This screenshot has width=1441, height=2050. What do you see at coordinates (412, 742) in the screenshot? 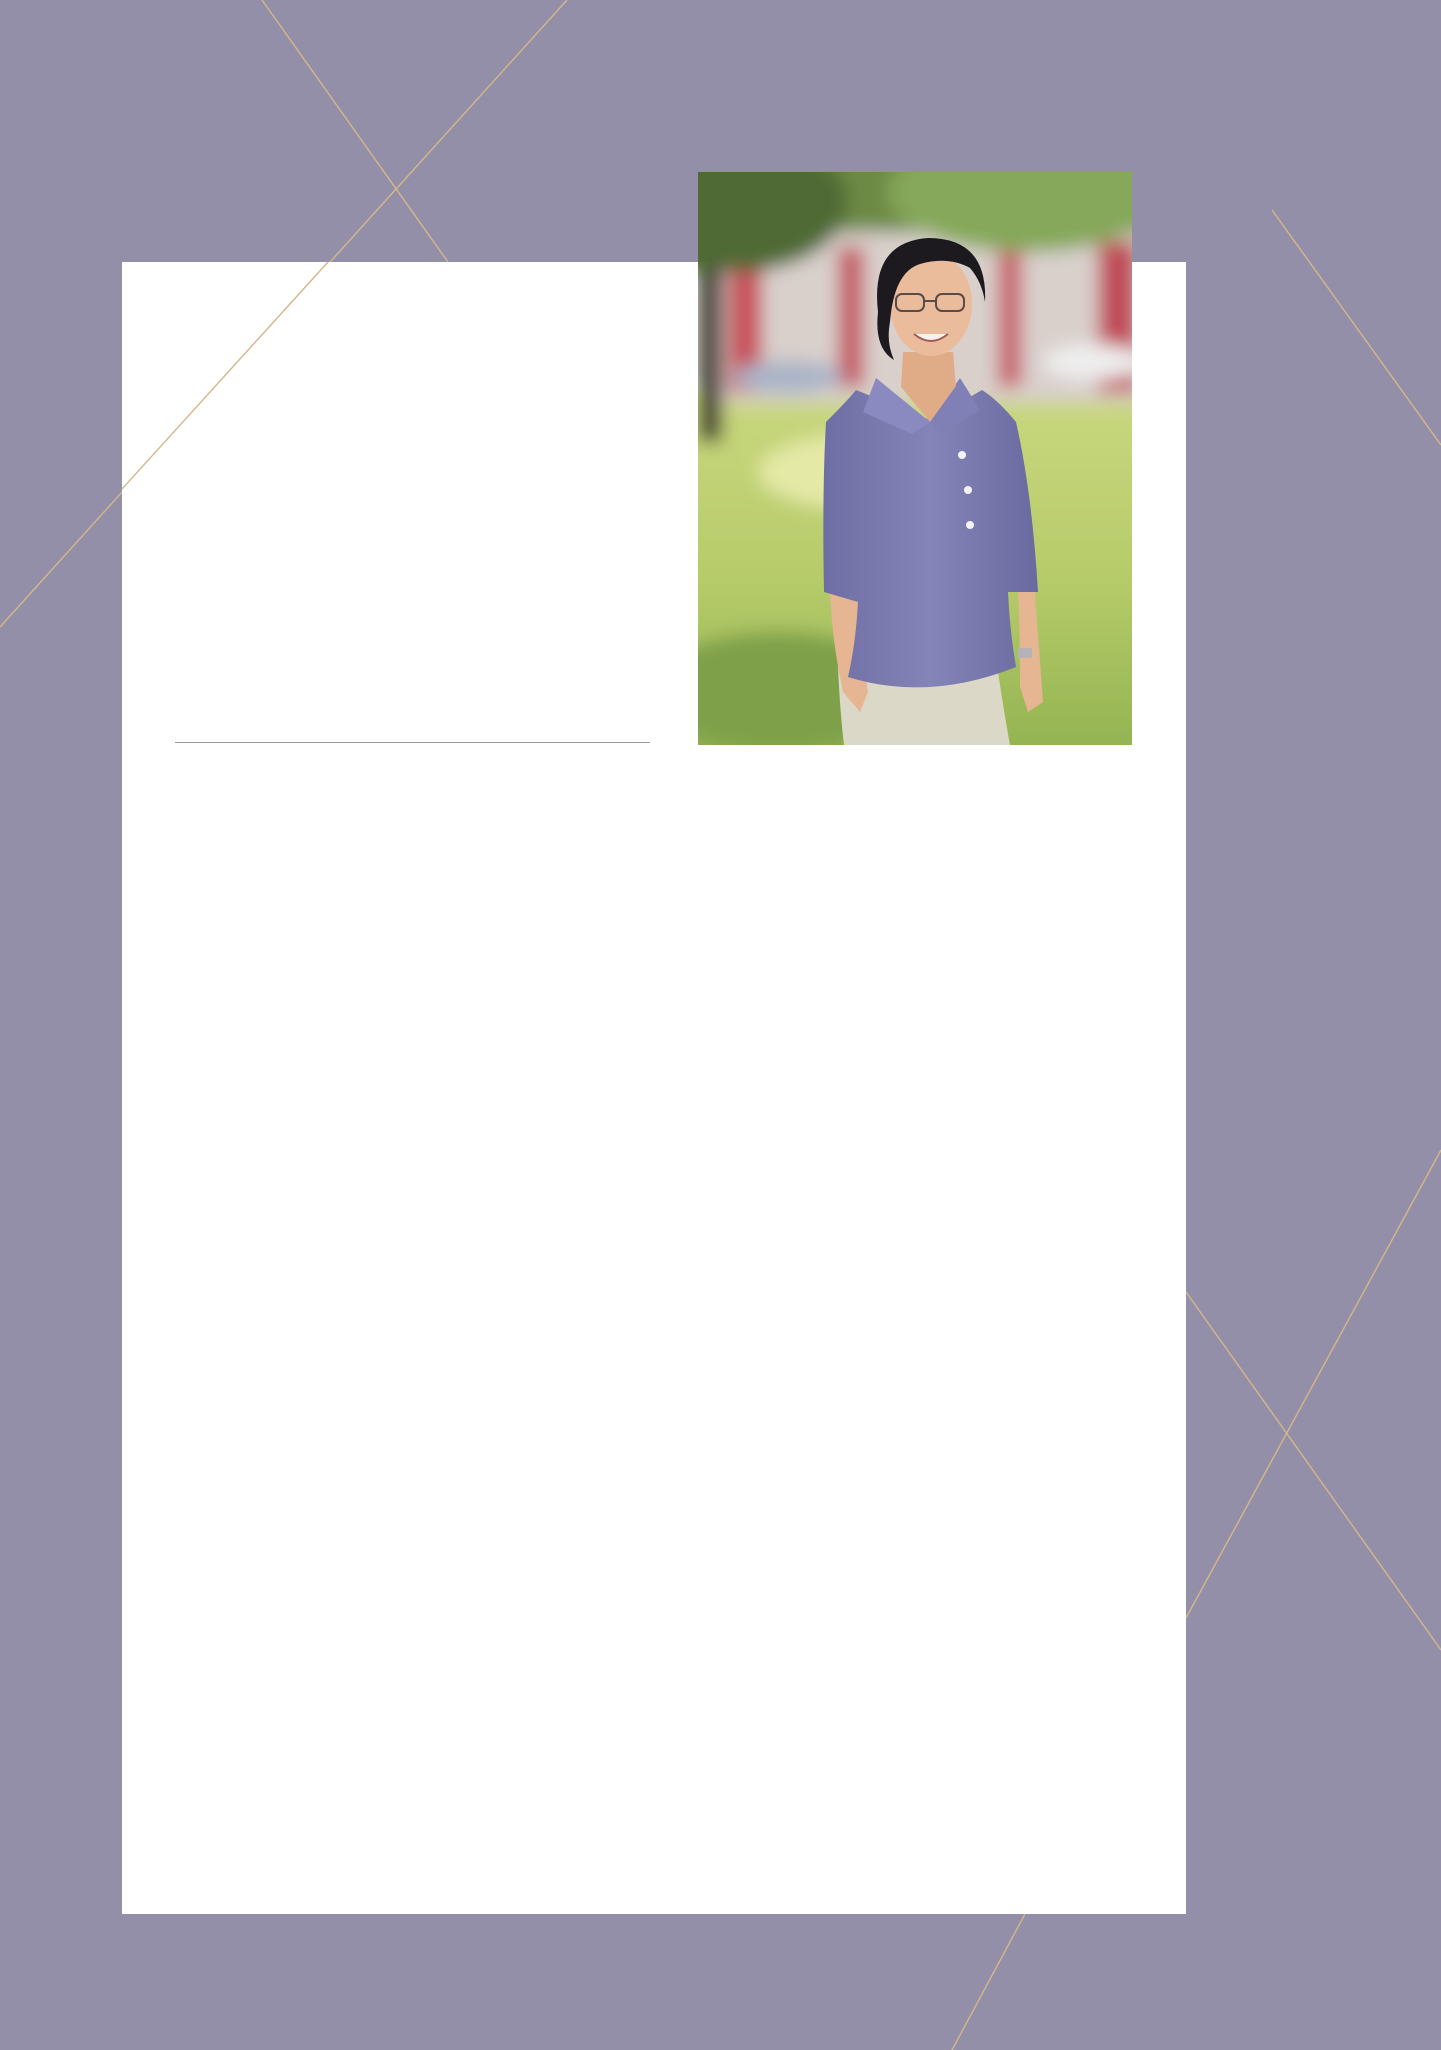
I see `title-rule` at bounding box center [412, 742].